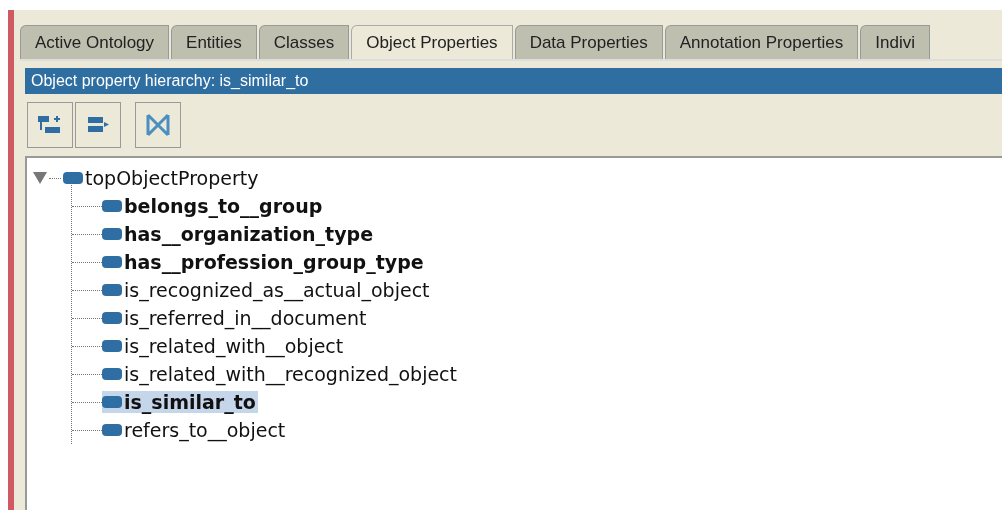 This screenshot has height=510, width=1002. What do you see at coordinates (40, 178) in the screenshot?
I see `expand-arrow-icon` at bounding box center [40, 178].